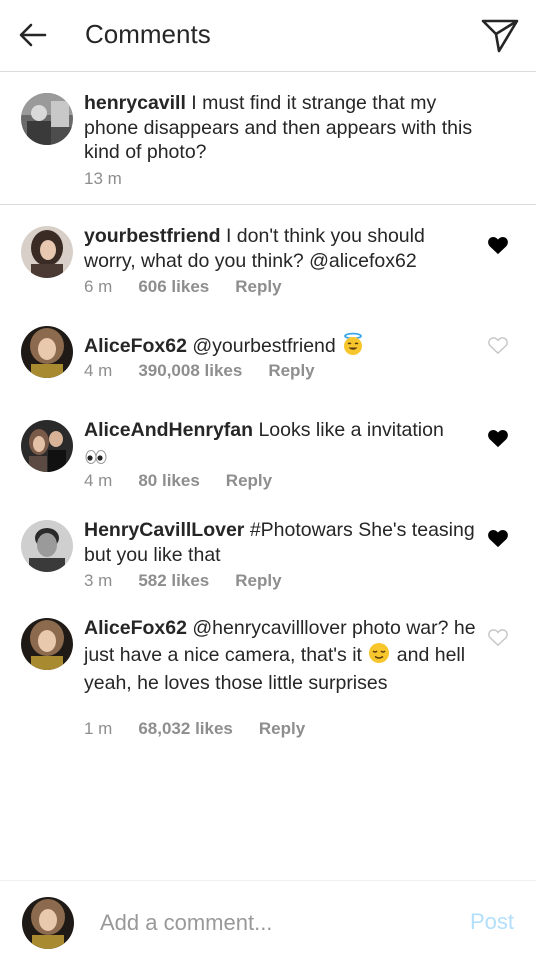 Image resolution: width=536 pixels, height=960 pixels. Describe the element at coordinates (185, 729) in the screenshot. I see `likes-count: 68,032 likes` at that location.